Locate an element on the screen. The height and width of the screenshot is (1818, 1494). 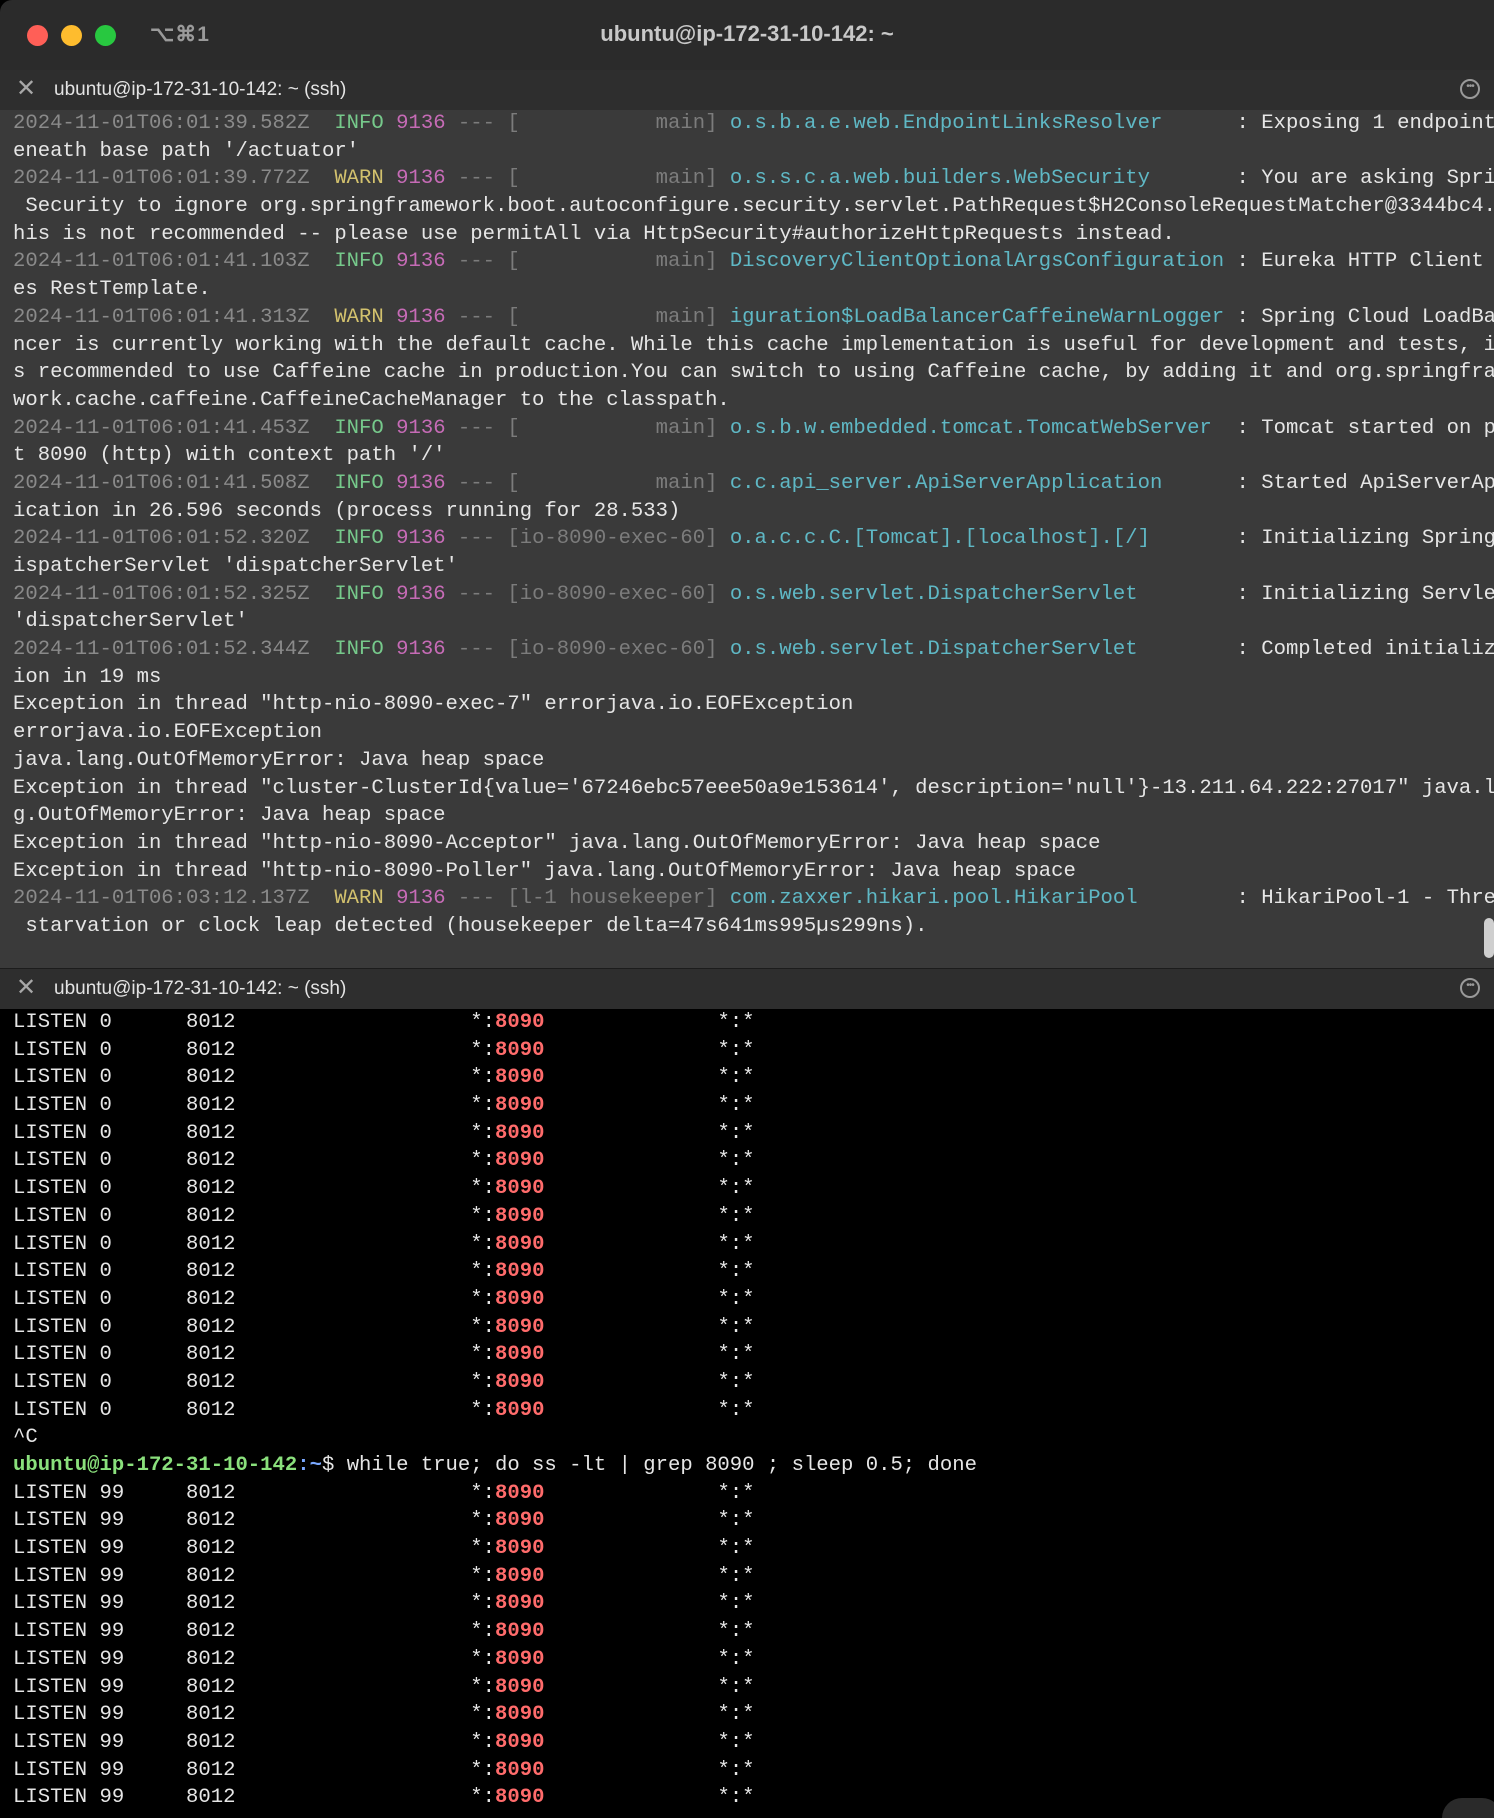
interrupt-text: ^C is located at coordinates (25, 1438).